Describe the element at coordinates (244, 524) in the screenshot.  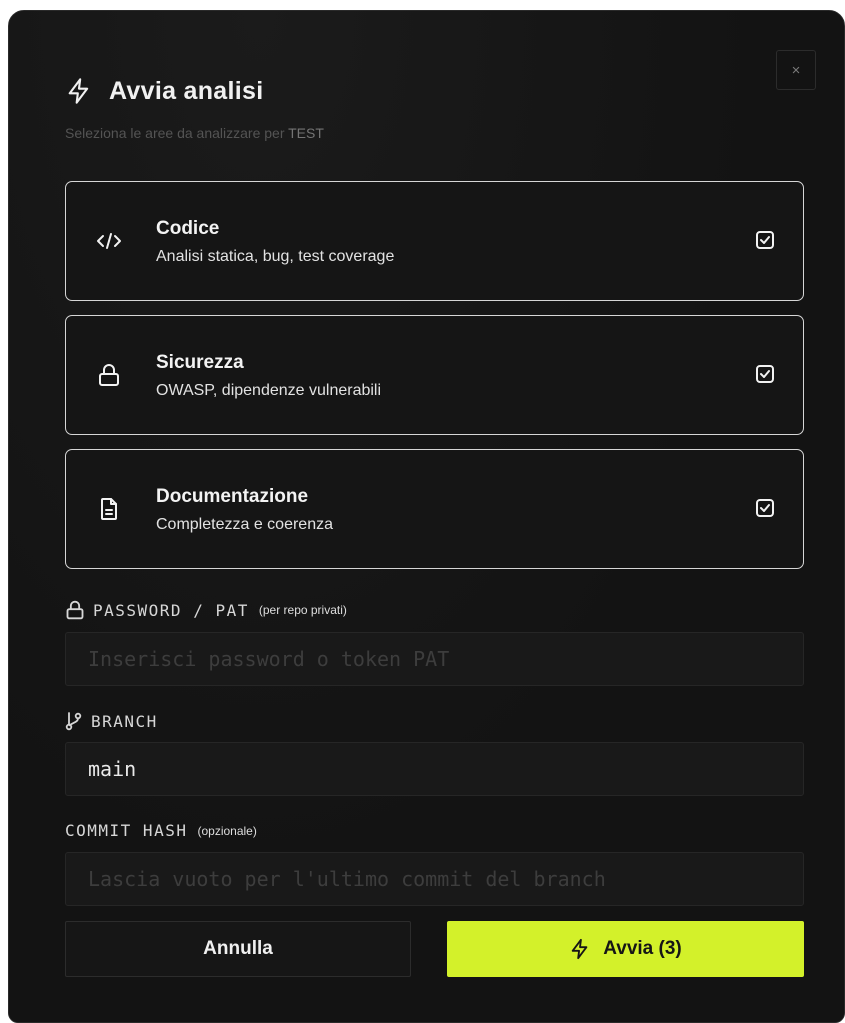
I see `area-description: Completezza e coerenza` at that location.